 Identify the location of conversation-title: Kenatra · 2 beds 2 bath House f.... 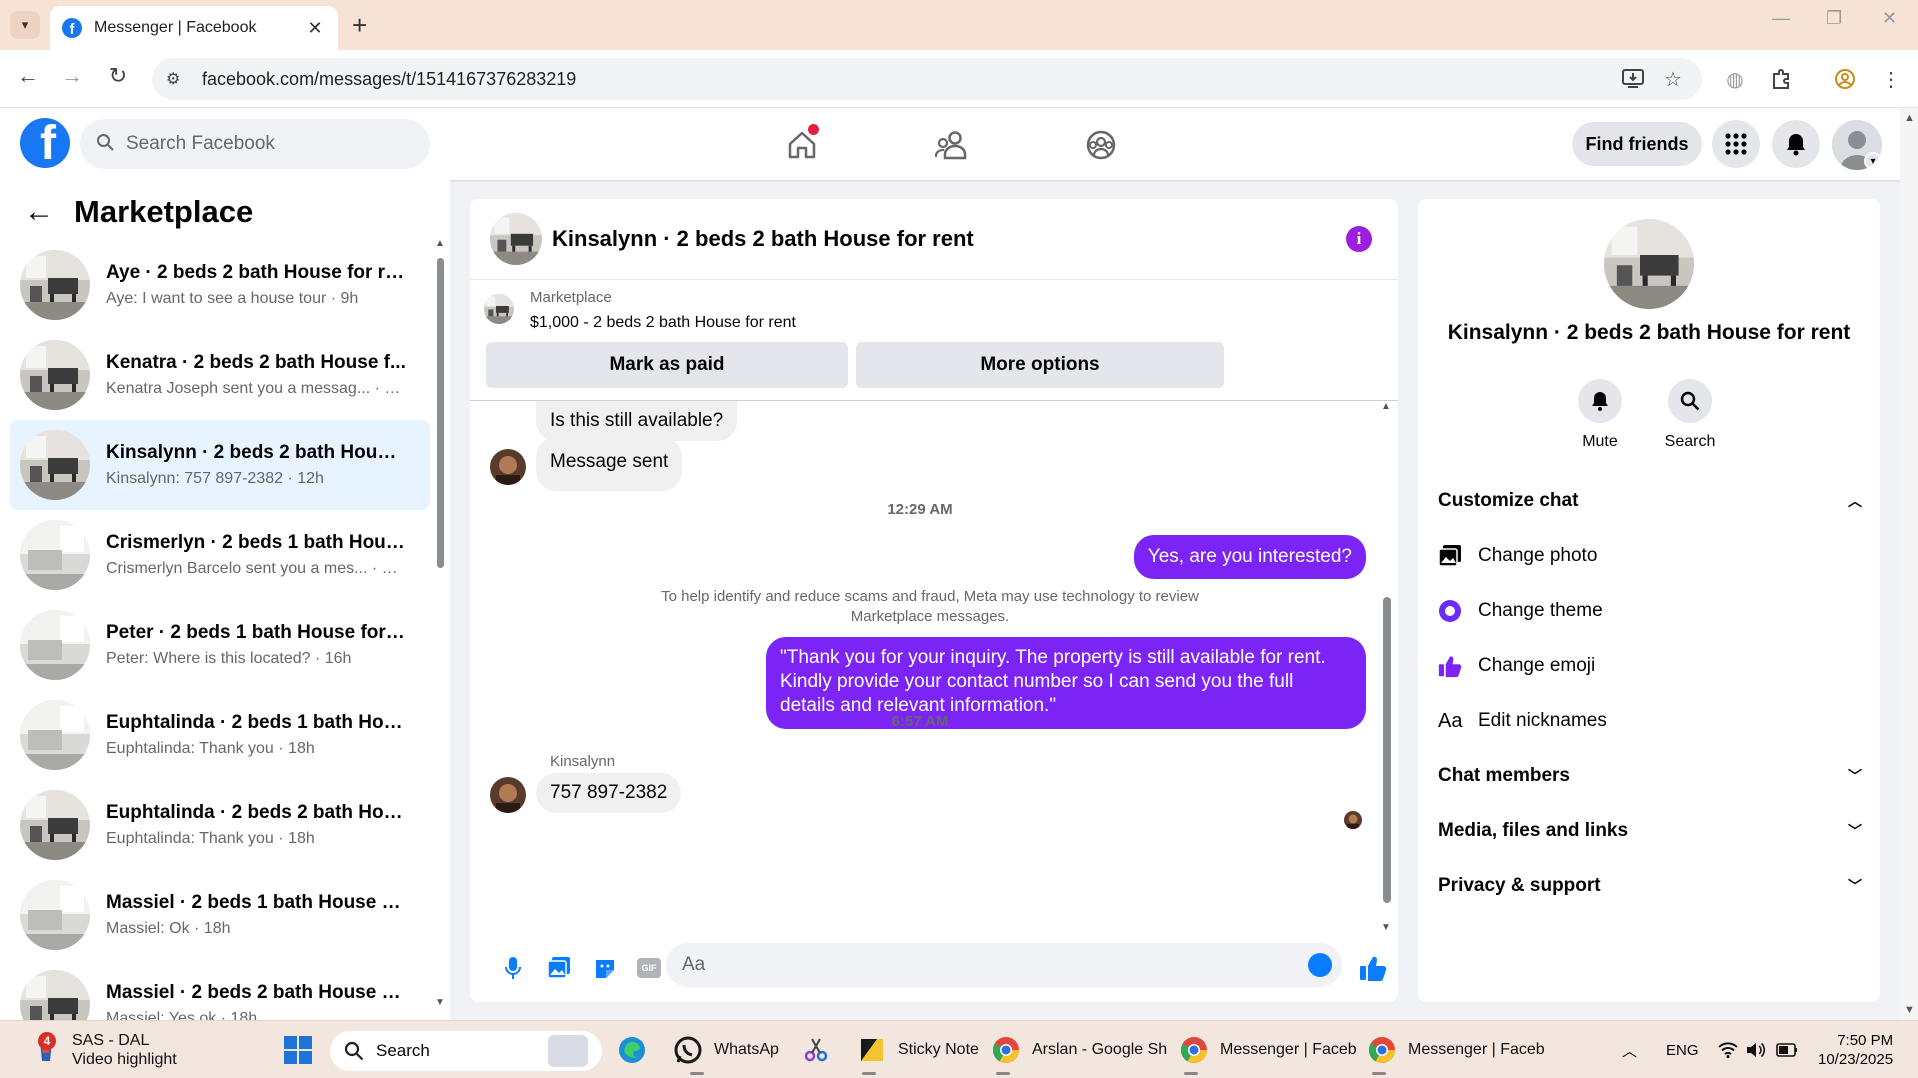
(256, 362).